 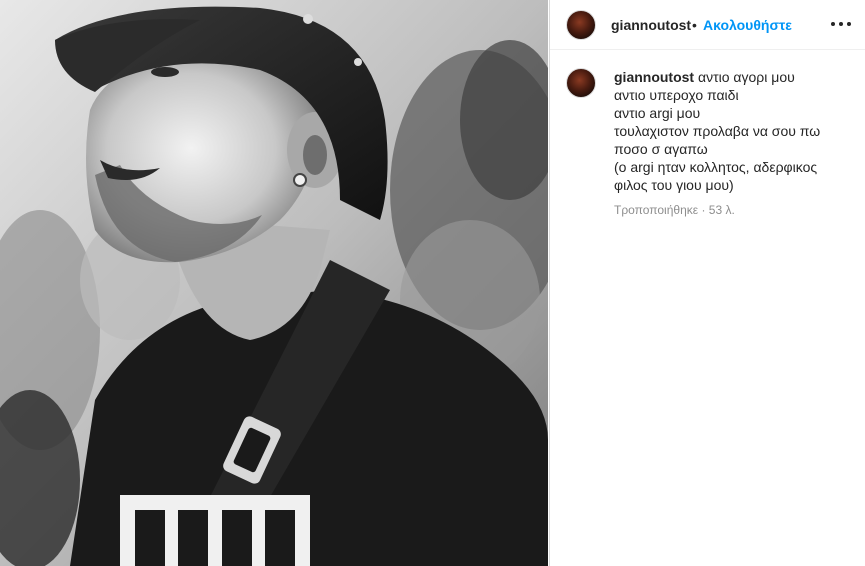 What do you see at coordinates (581, 25) in the screenshot?
I see `header-avatar` at bounding box center [581, 25].